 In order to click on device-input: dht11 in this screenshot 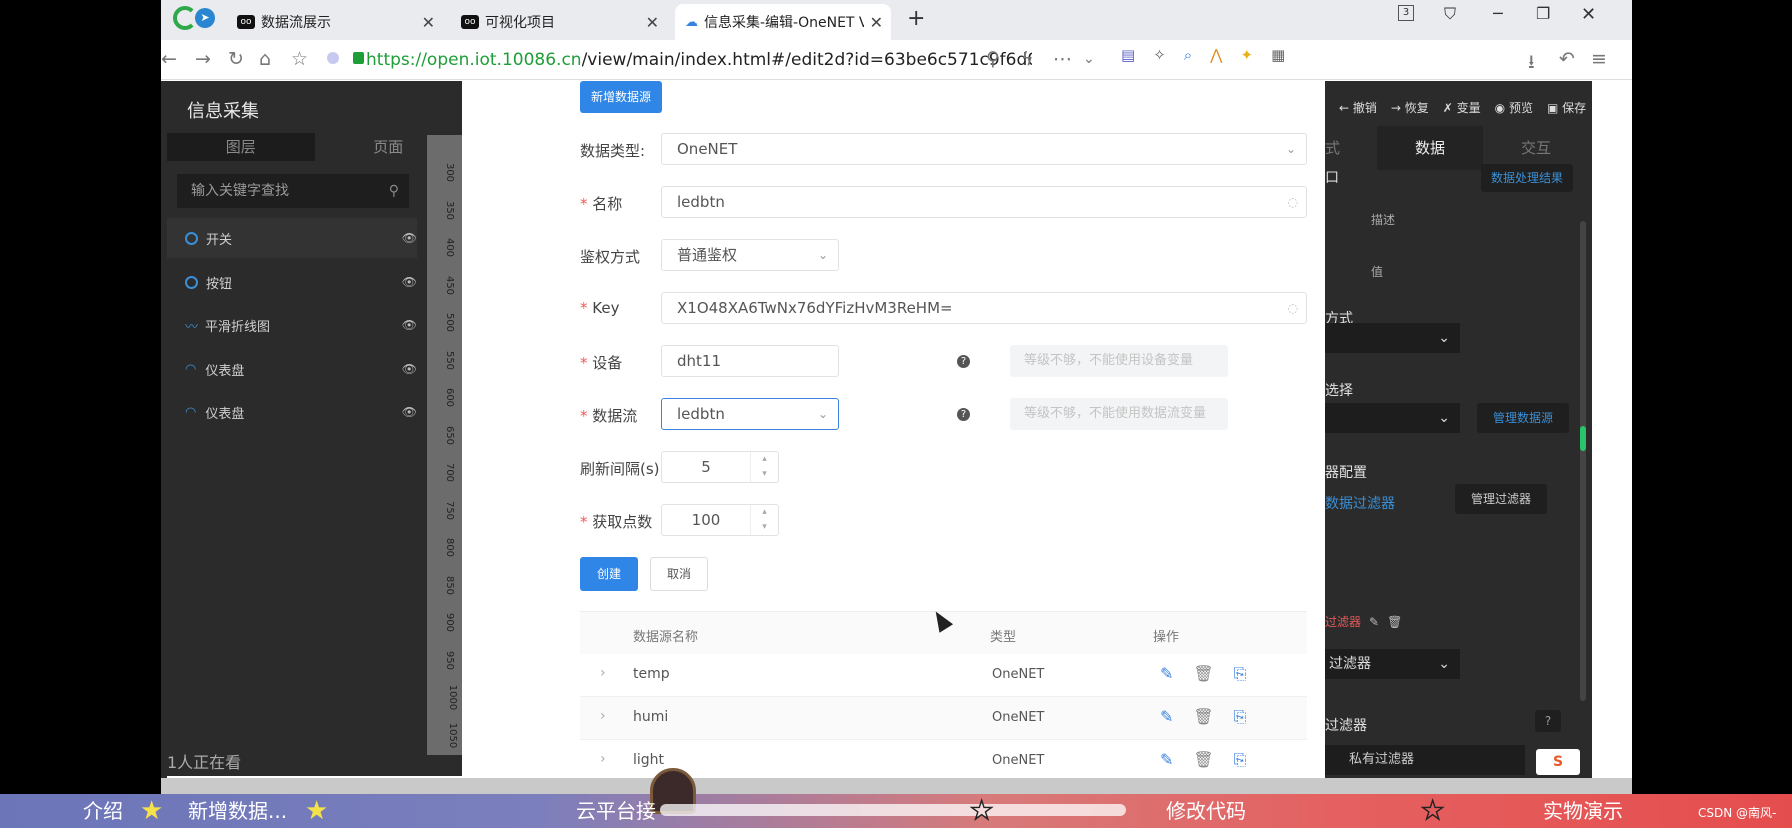, I will do `click(750, 361)`.